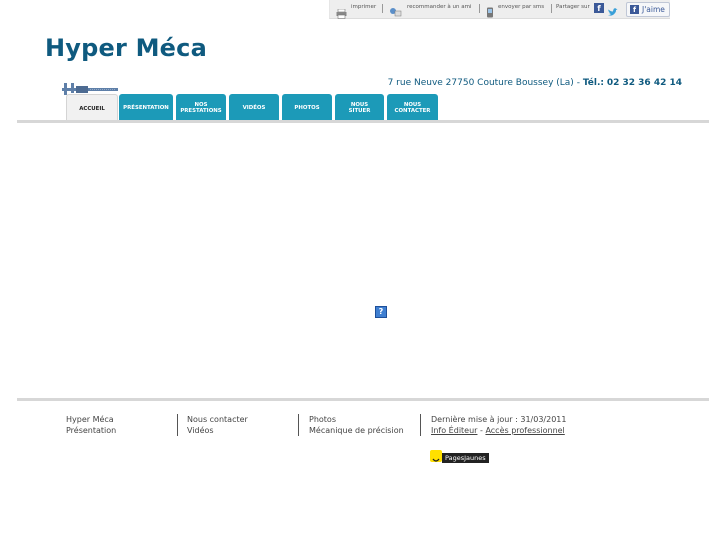  What do you see at coordinates (481, 430) in the screenshot?
I see `footer-dash: -` at bounding box center [481, 430].